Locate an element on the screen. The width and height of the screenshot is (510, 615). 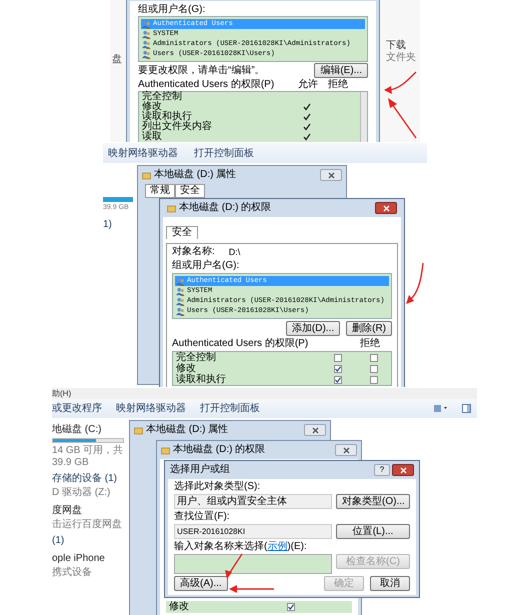
permission-name: 读取 is located at coordinates (152, 137).